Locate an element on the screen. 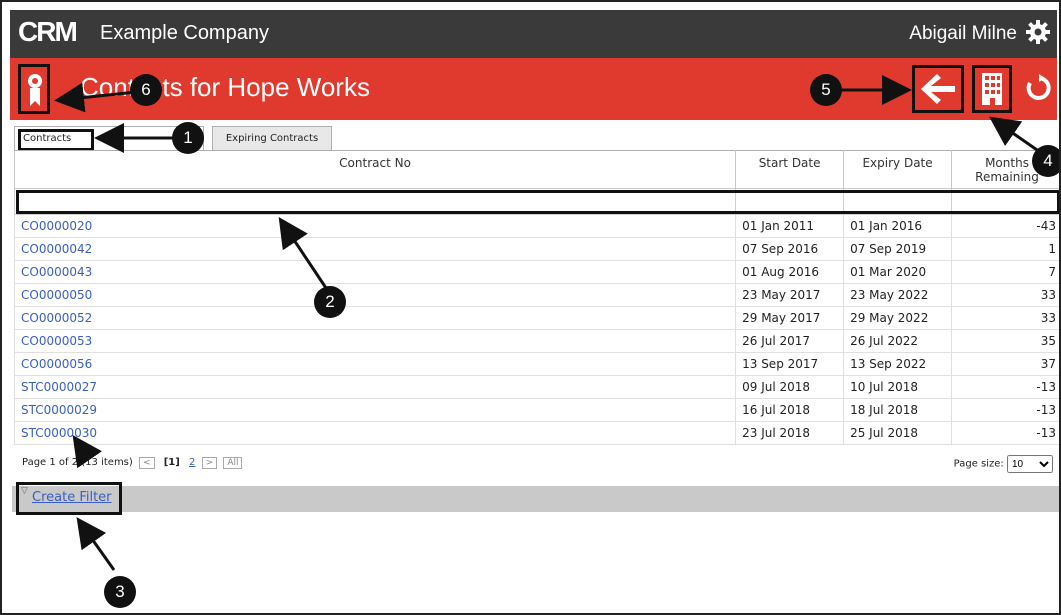 This screenshot has width=1061, height=615. expiry-date: 13 Sep 2022 is located at coordinates (898, 364).